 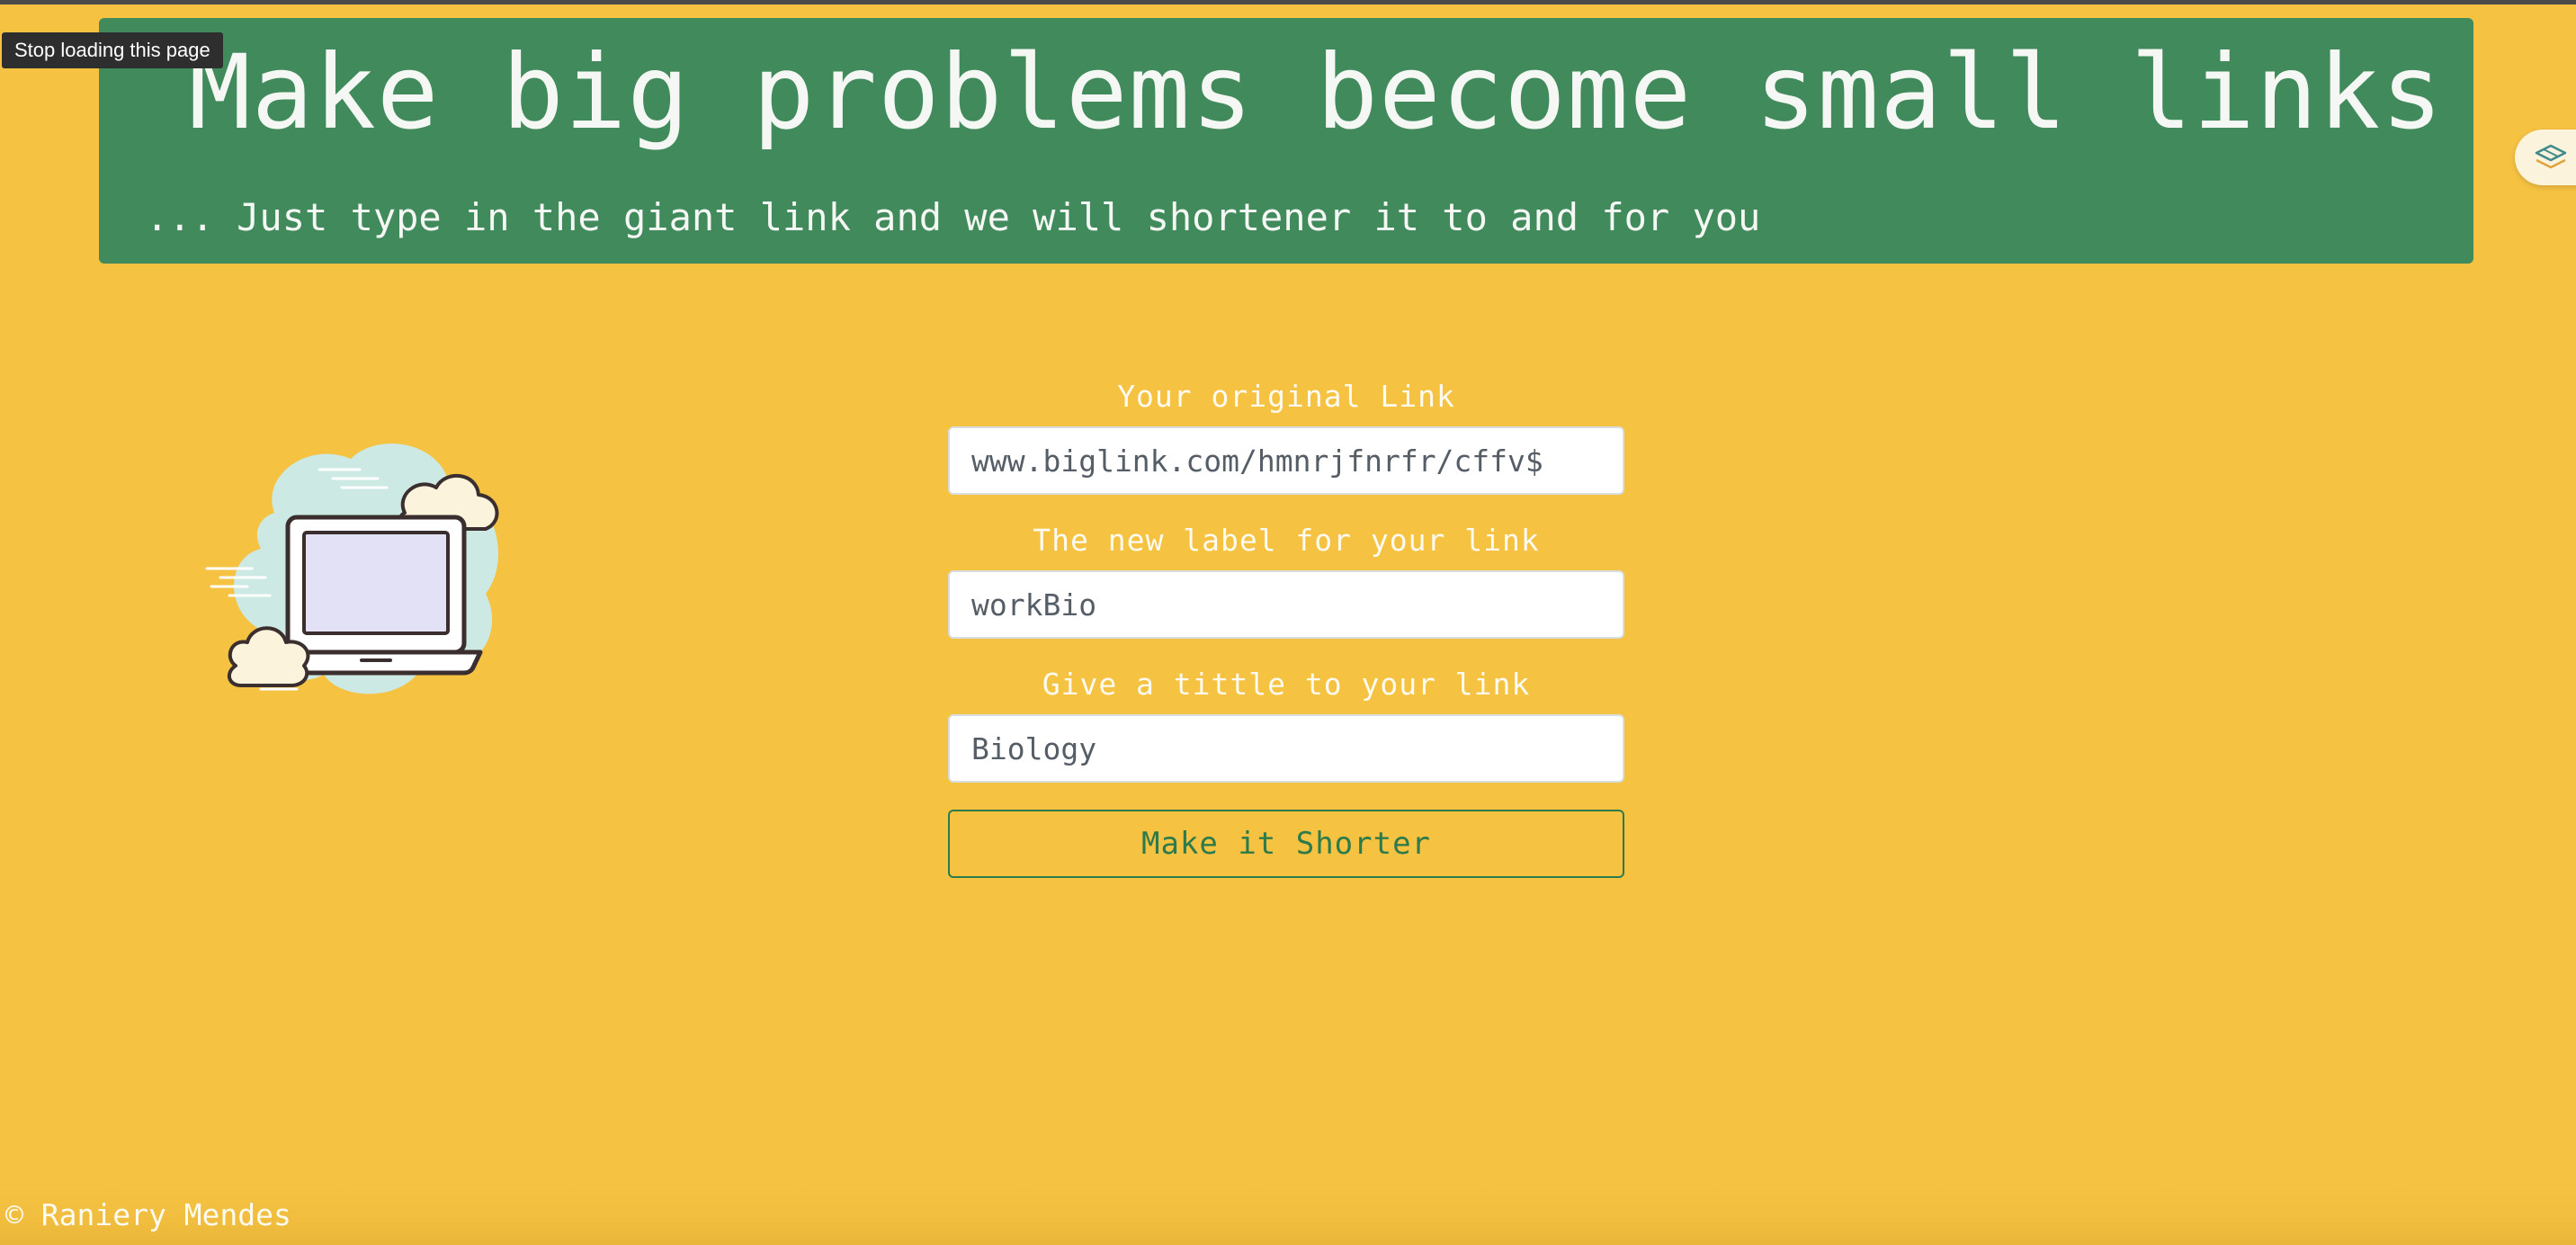 What do you see at coordinates (1286, 396) in the screenshot?
I see `original-link-label: Your original Link` at bounding box center [1286, 396].